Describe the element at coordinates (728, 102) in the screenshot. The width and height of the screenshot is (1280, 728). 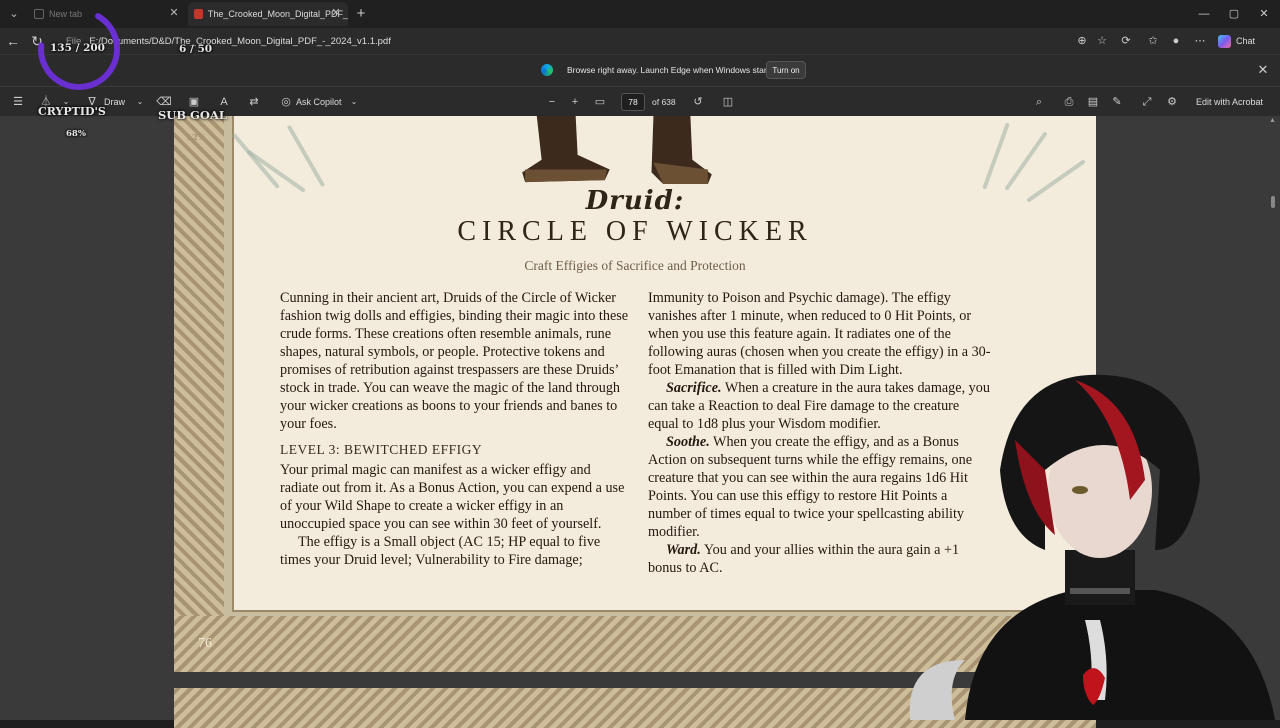
I see `page-view-icon: ◫` at that location.